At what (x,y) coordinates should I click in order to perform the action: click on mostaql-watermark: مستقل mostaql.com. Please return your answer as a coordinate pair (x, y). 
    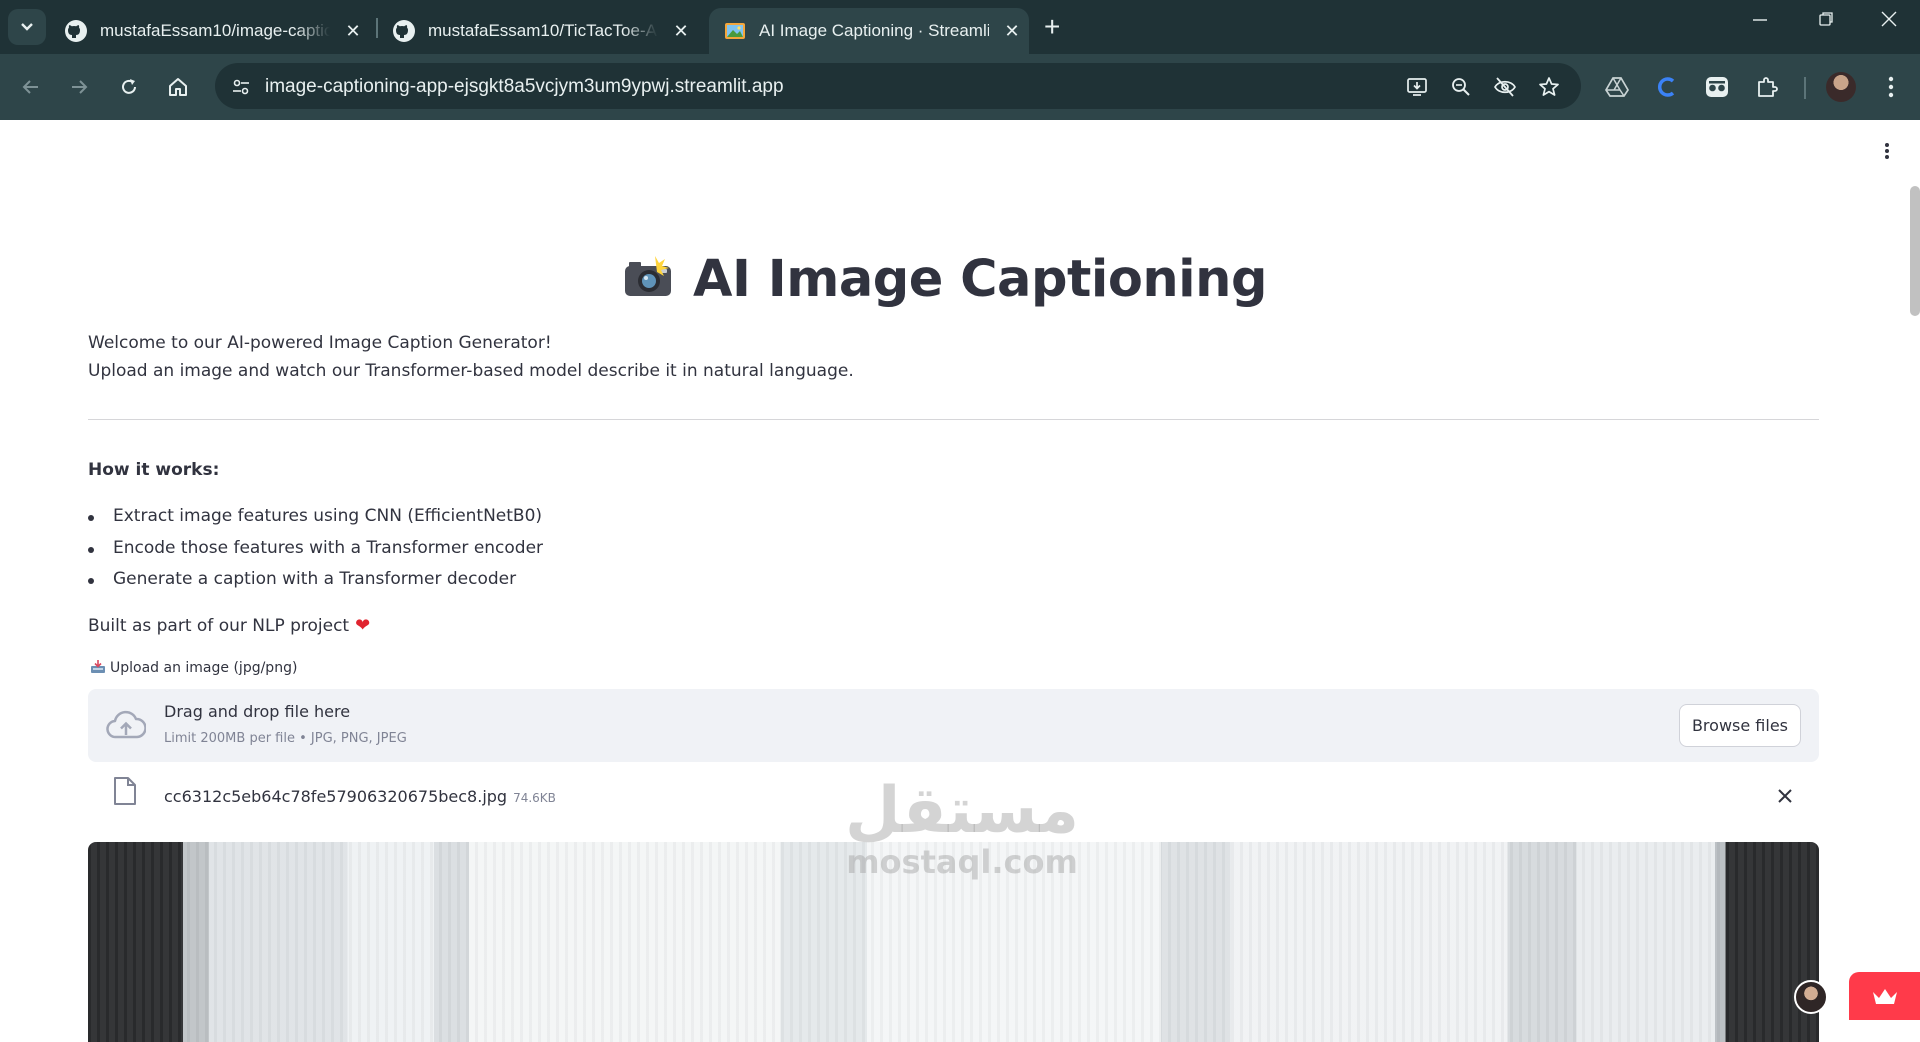
    Looking at the image, I should click on (962, 828).